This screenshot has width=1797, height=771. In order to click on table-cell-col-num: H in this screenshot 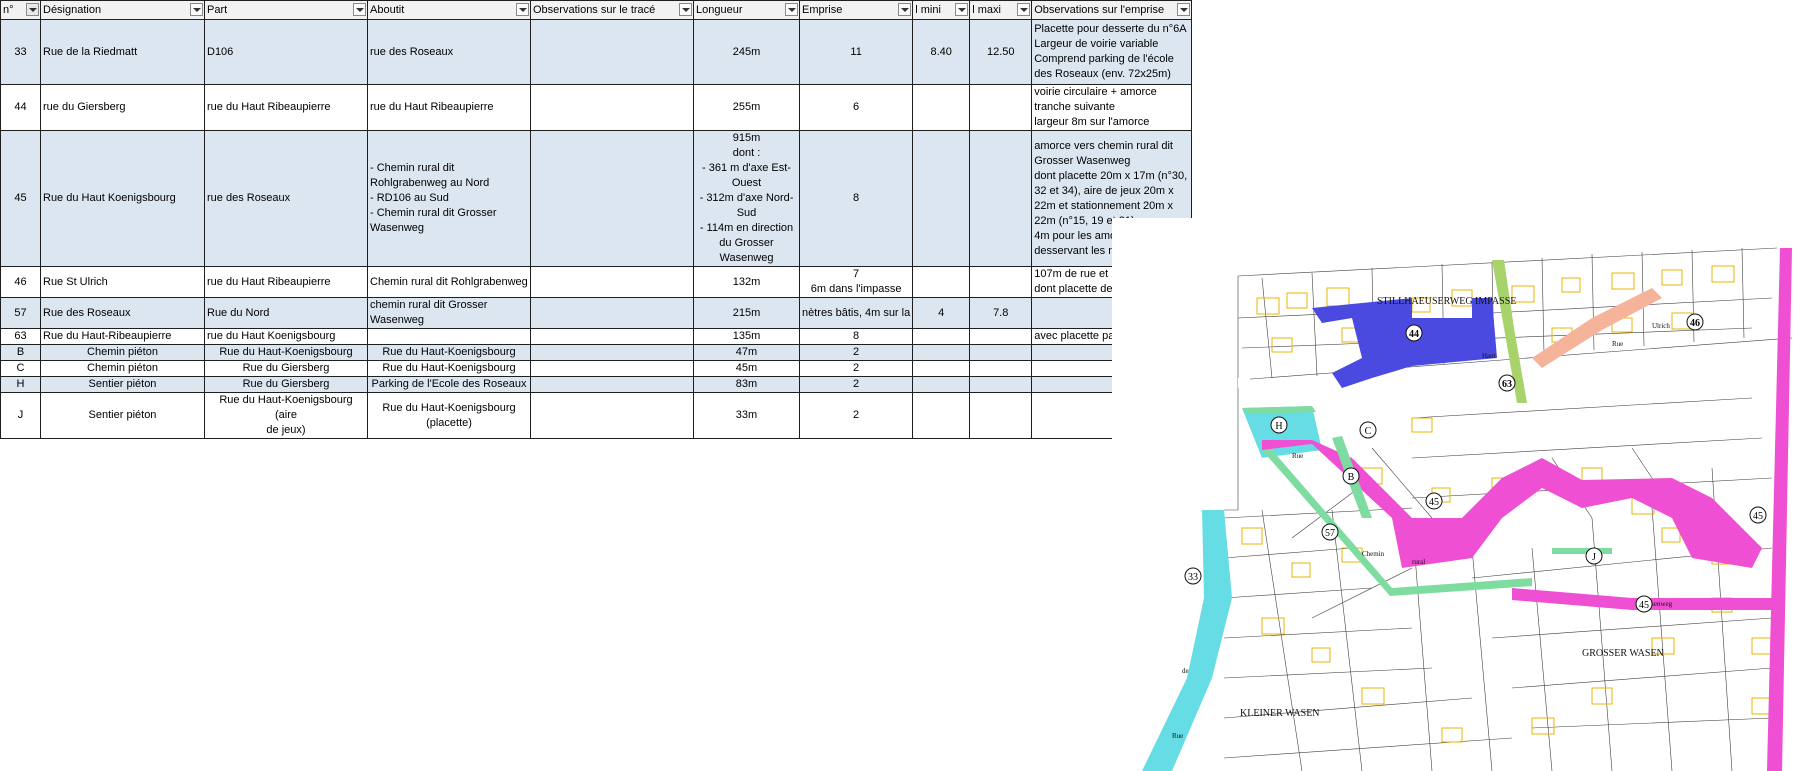, I will do `click(20, 384)`.